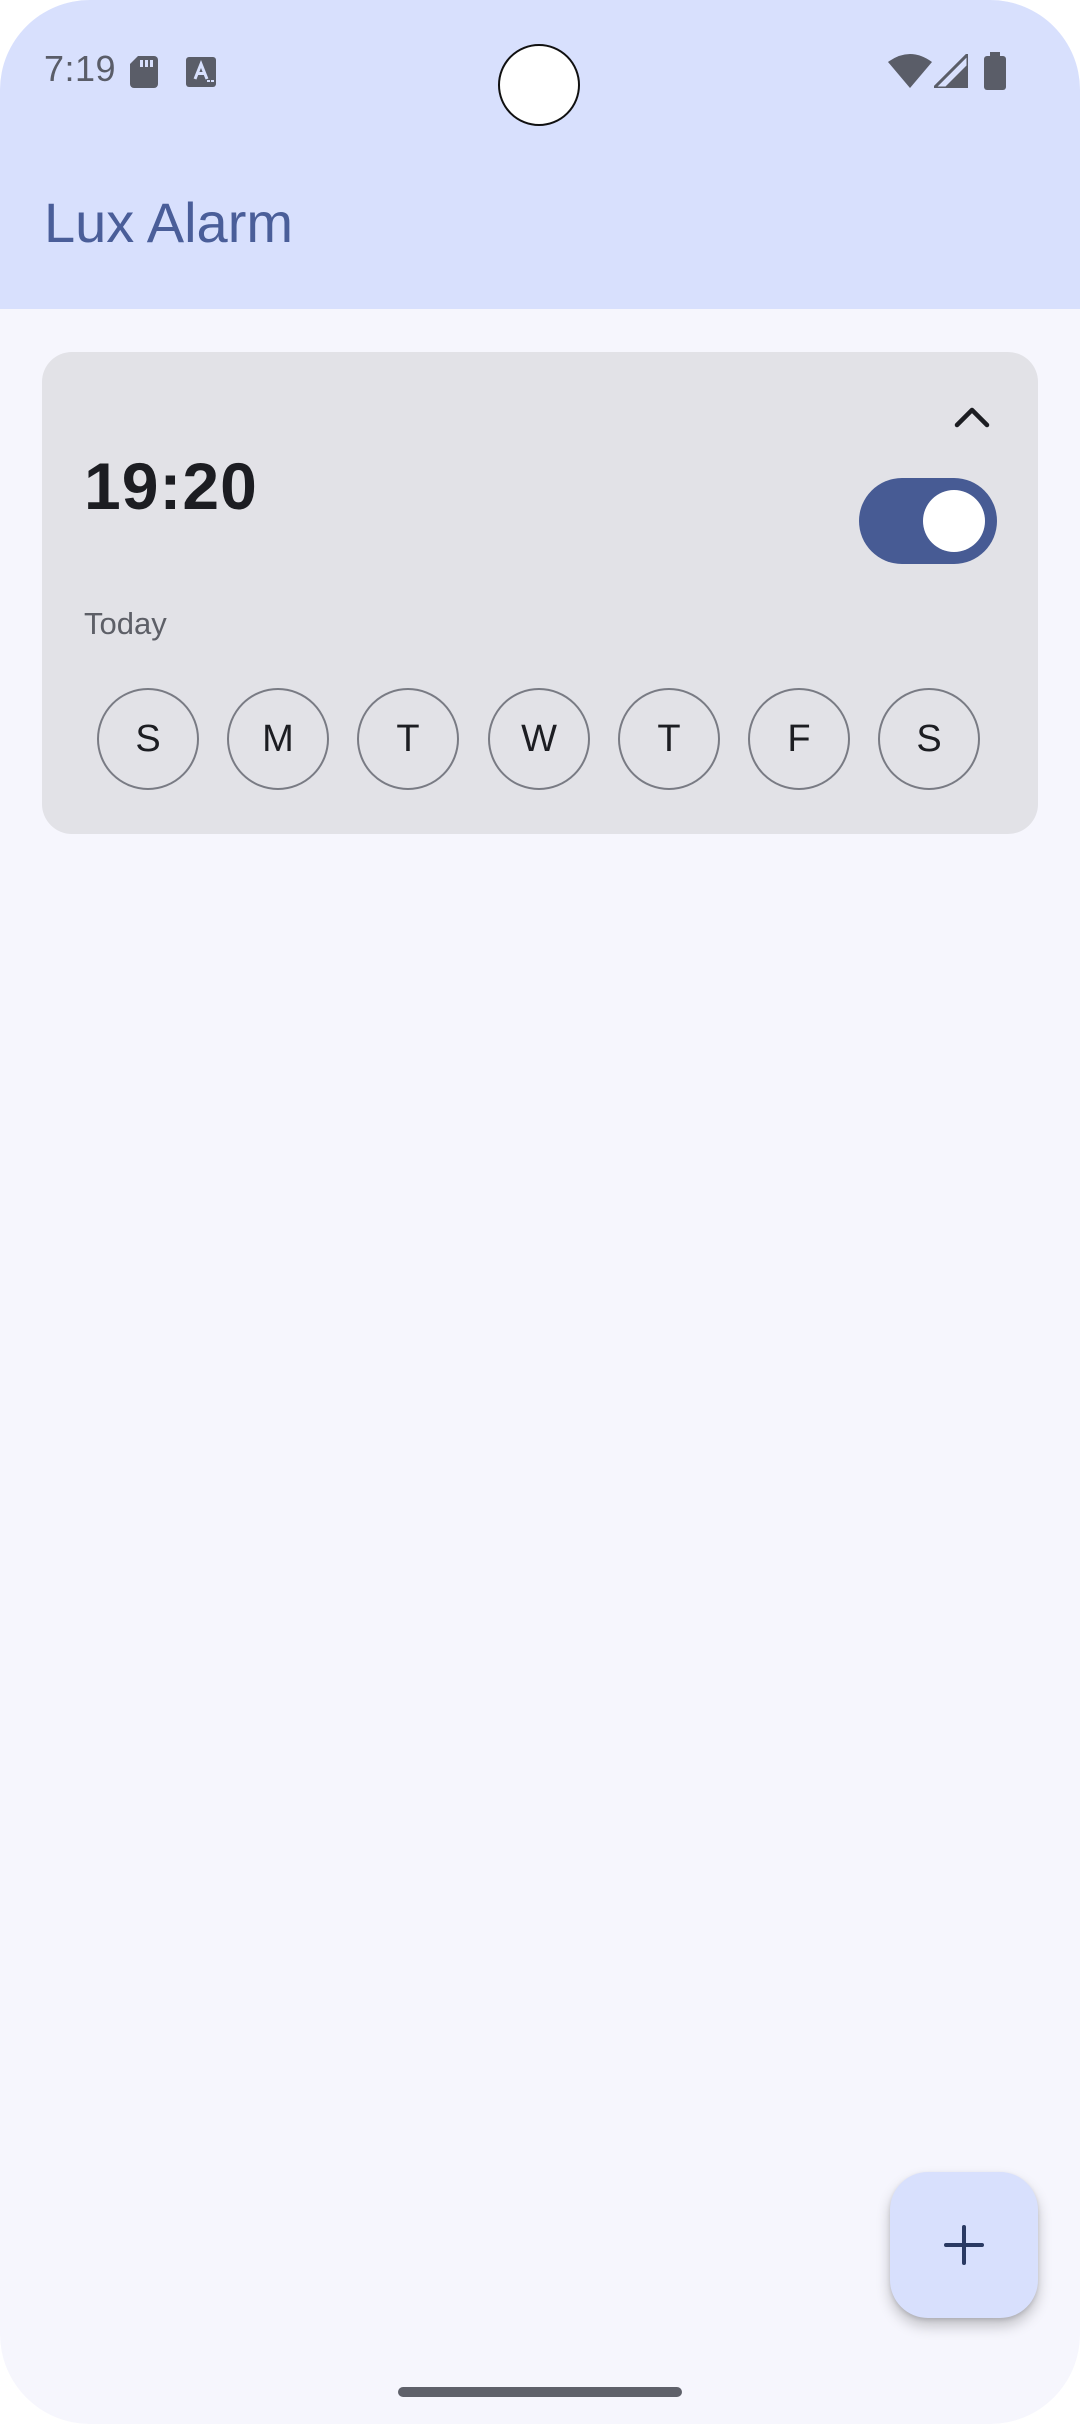 The image size is (1080, 2424). What do you see at coordinates (540, 154) in the screenshot?
I see `top-app-region: 7:19 Lux Alarm` at bounding box center [540, 154].